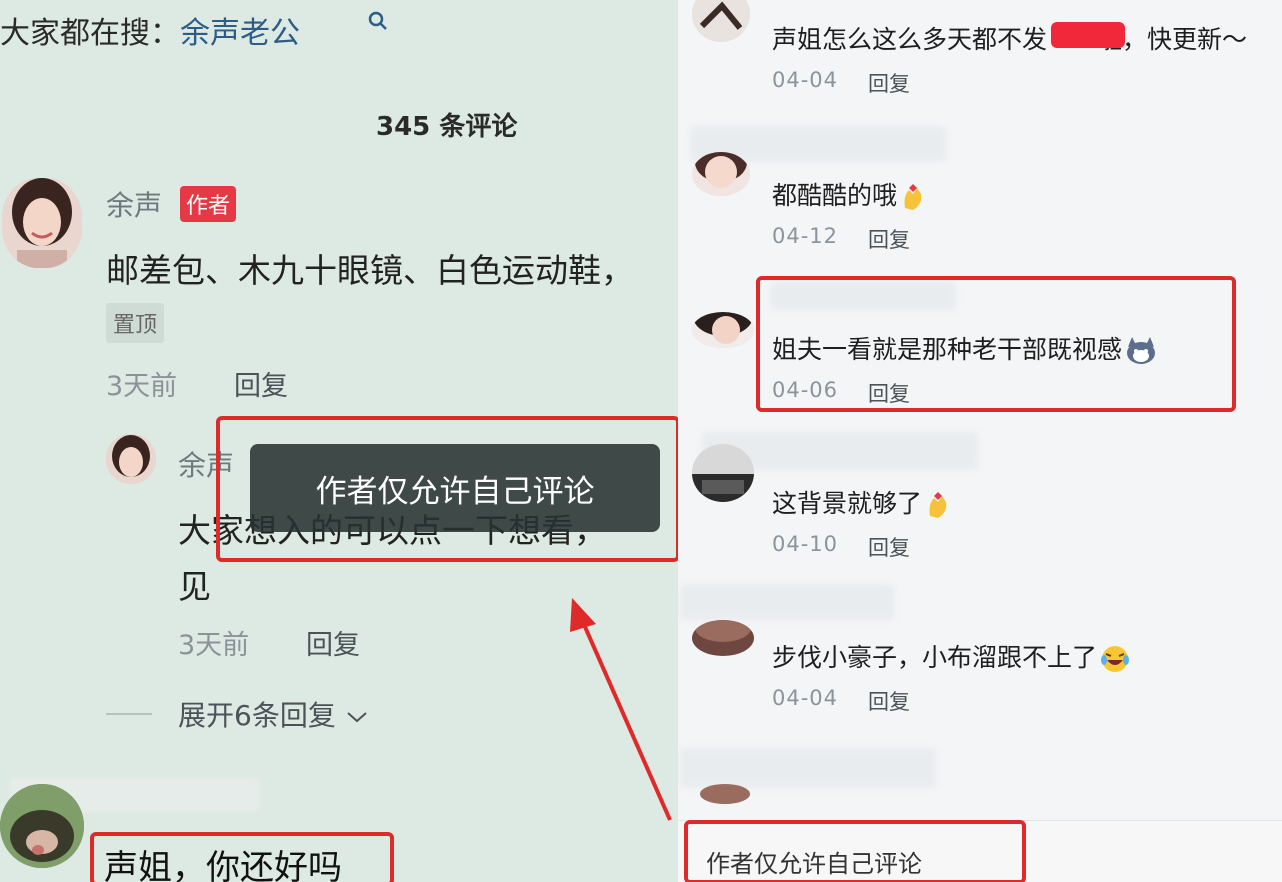  Describe the element at coordinates (447, 127) in the screenshot. I see `comment-count: 345 条评论` at that location.